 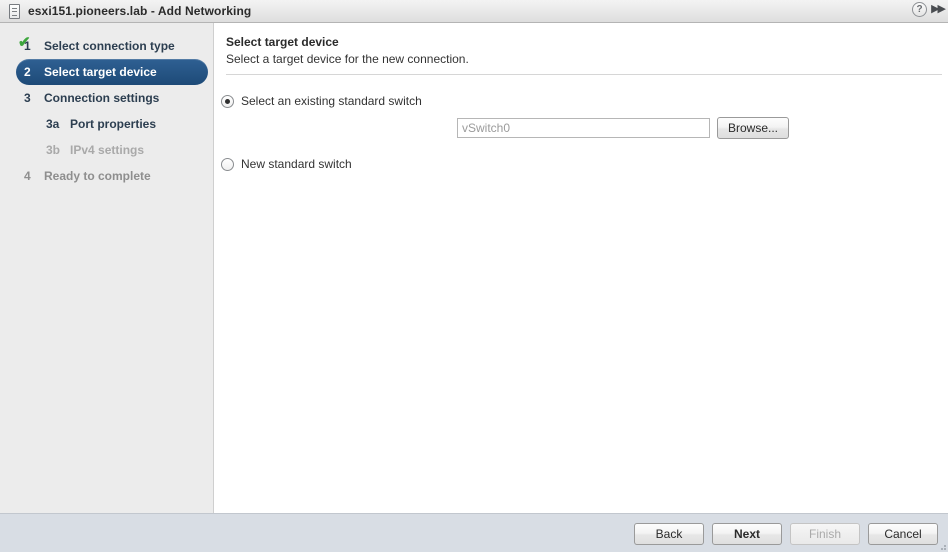 I want to click on sidebar-item-ipv4-settings: 3b IPv4 settings, so click(x=123, y=150).